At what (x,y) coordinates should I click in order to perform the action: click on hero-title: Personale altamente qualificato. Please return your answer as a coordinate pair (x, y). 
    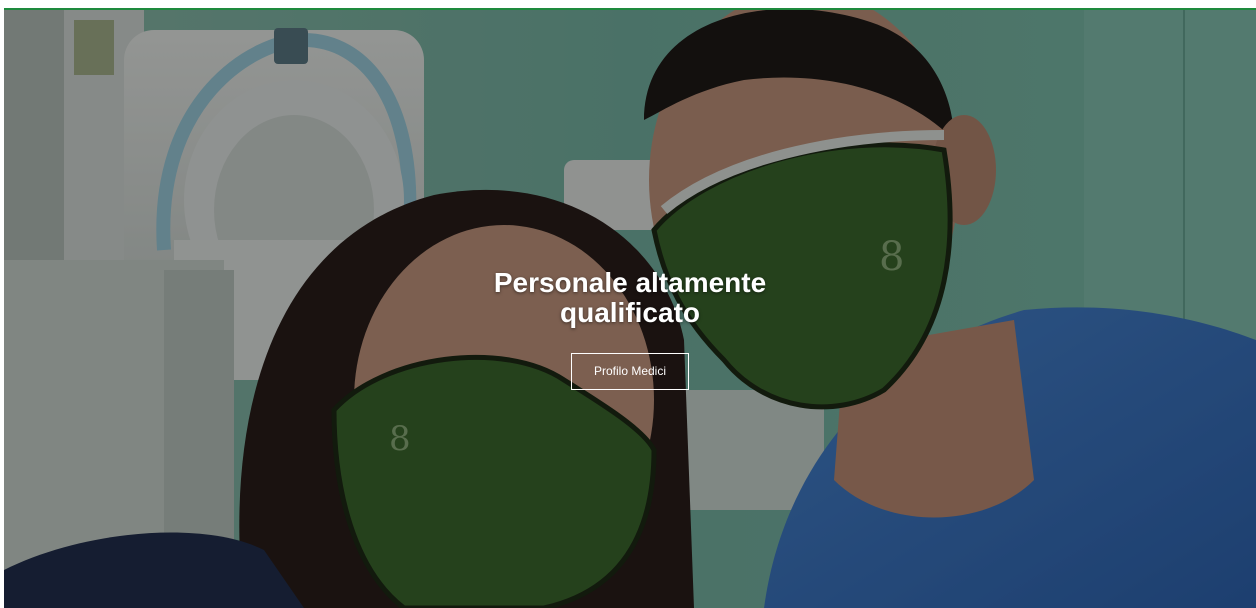
    Looking at the image, I should click on (630, 297).